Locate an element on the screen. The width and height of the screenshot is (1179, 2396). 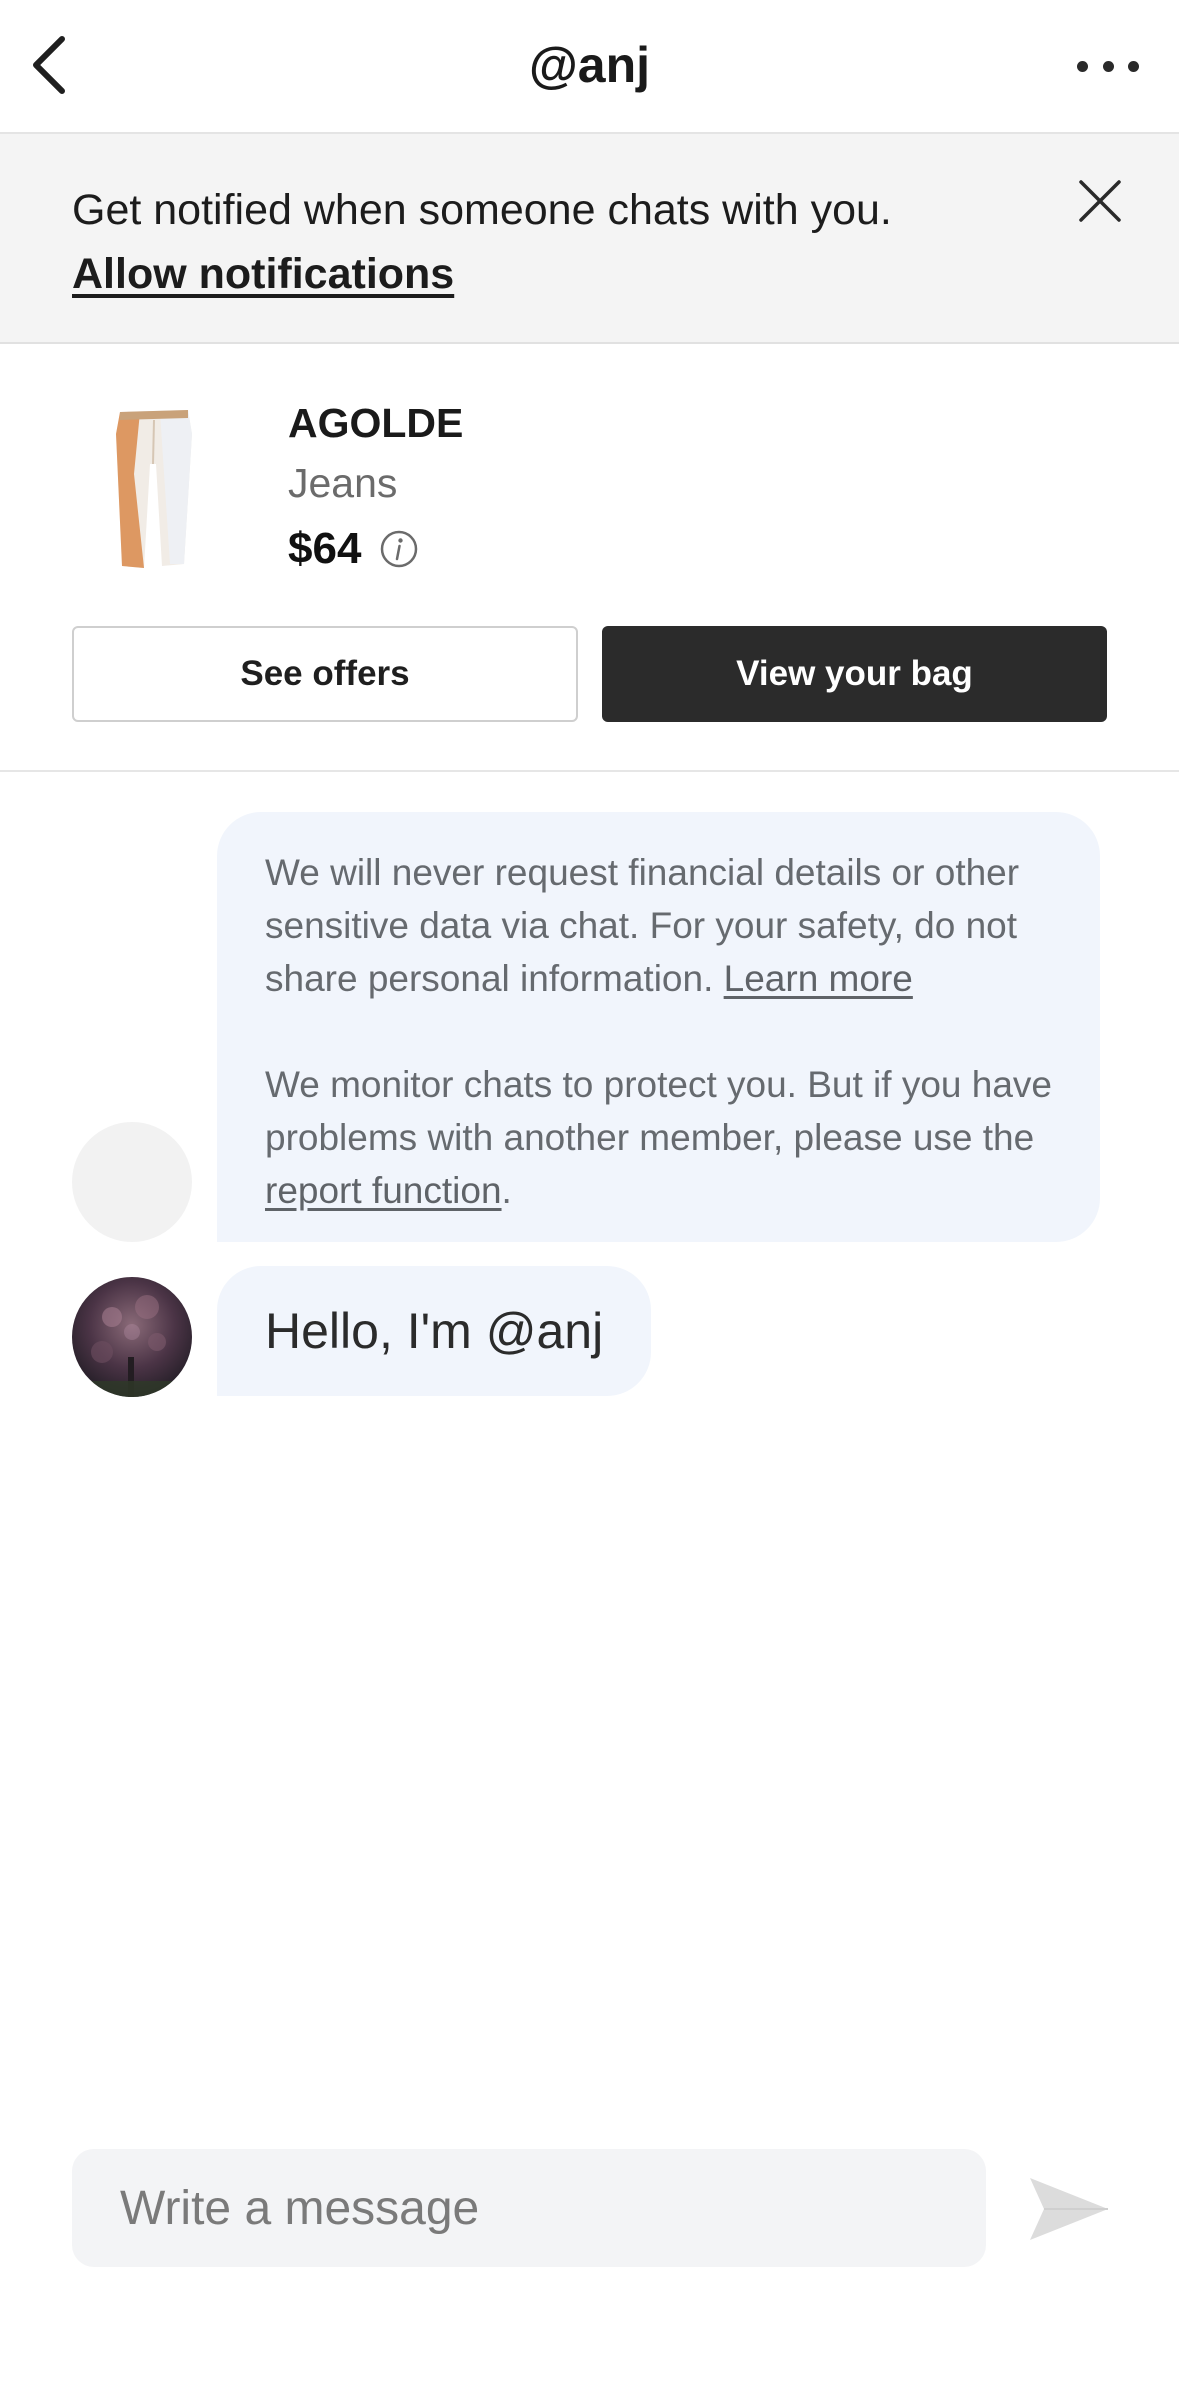
product-thumbnail is located at coordinates (155, 489).